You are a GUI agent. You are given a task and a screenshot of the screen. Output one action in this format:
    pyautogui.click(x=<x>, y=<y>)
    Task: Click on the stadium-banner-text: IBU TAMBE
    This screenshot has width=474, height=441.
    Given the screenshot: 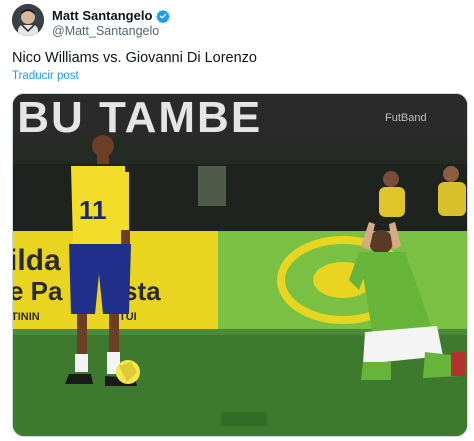 What is the action you would take?
    pyautogui.click(x=137, y=118)
    